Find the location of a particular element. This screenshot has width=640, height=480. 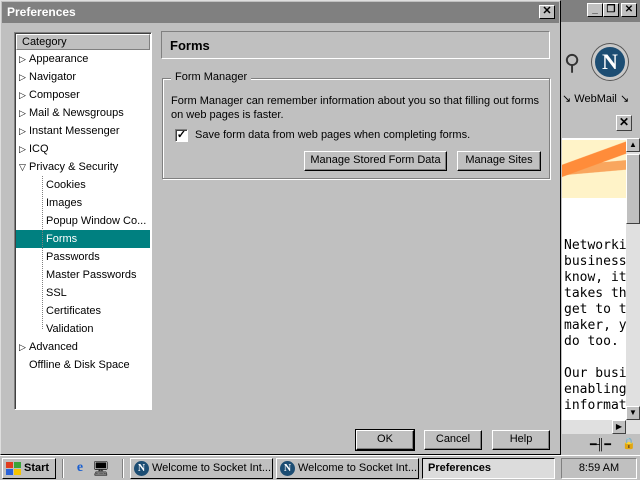

tree-item: ▷ ICQ is located at coordinates (34, 149).